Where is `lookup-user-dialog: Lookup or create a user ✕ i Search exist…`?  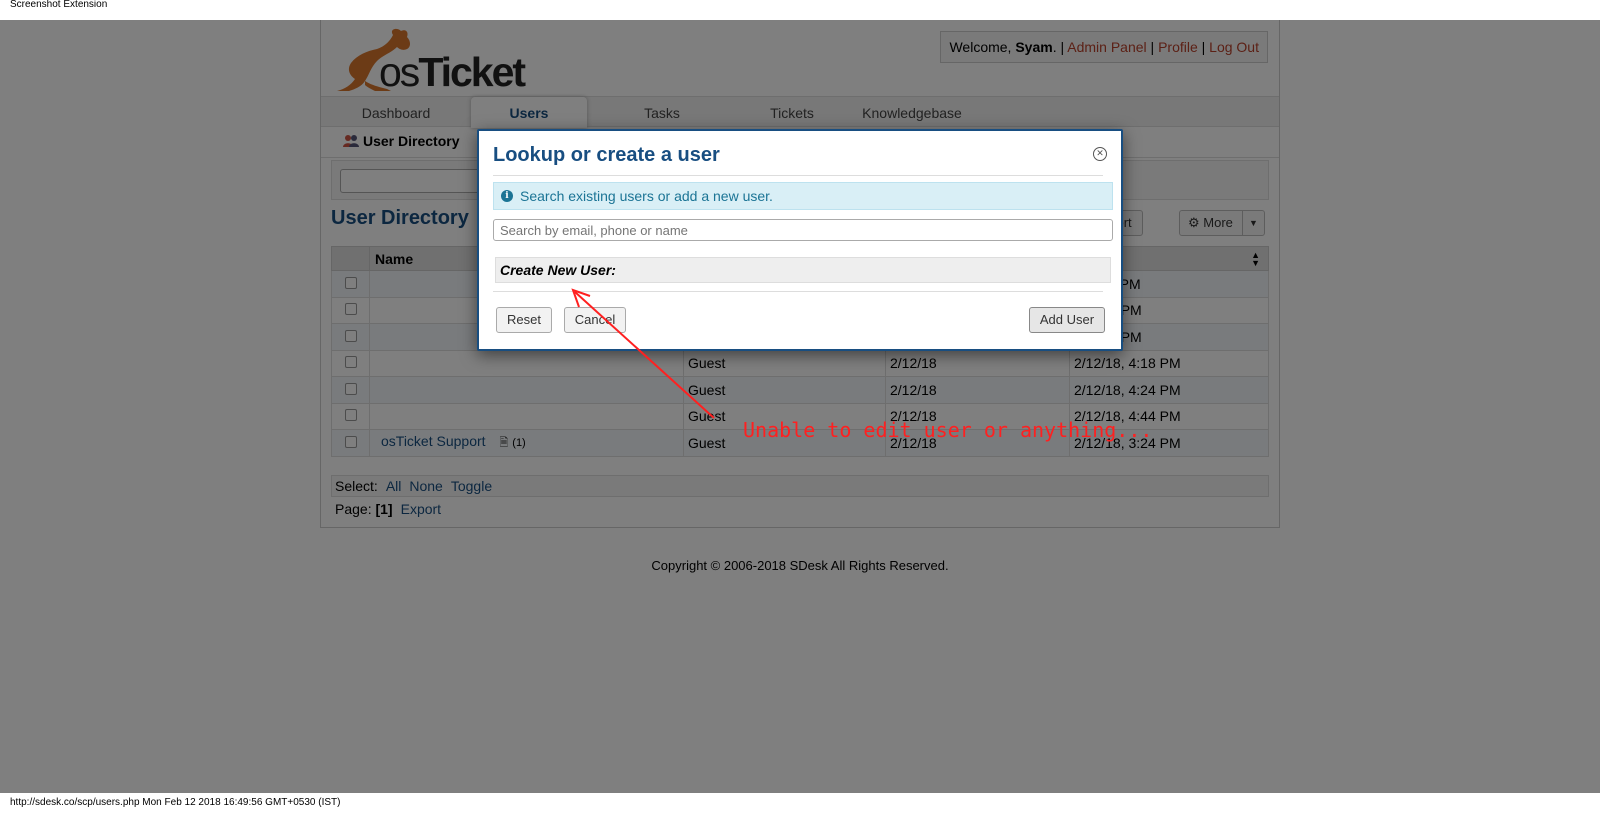
lookup-user-dialog: Lookup or create a user ✕ i Search exist… is located at coordinates (800, 240).